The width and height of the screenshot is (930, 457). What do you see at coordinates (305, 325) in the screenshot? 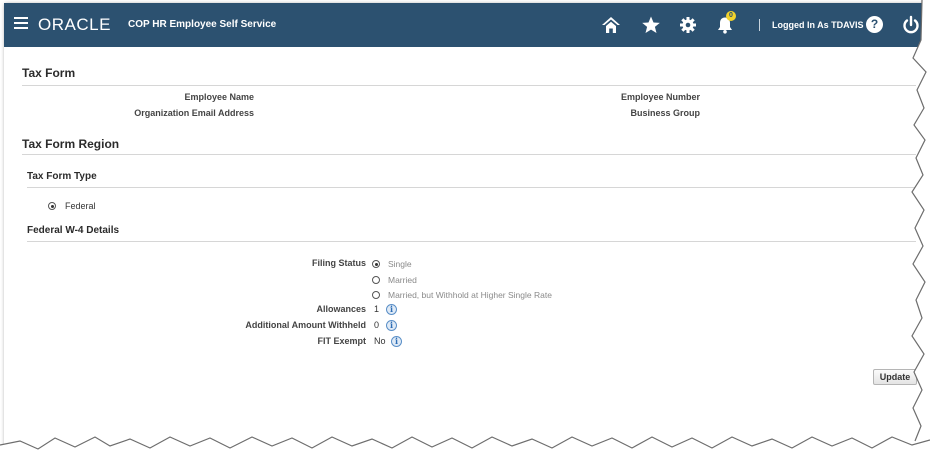
I see `additional-amount-label: Additional Amount Withheld` at bounding box center [305, 325].